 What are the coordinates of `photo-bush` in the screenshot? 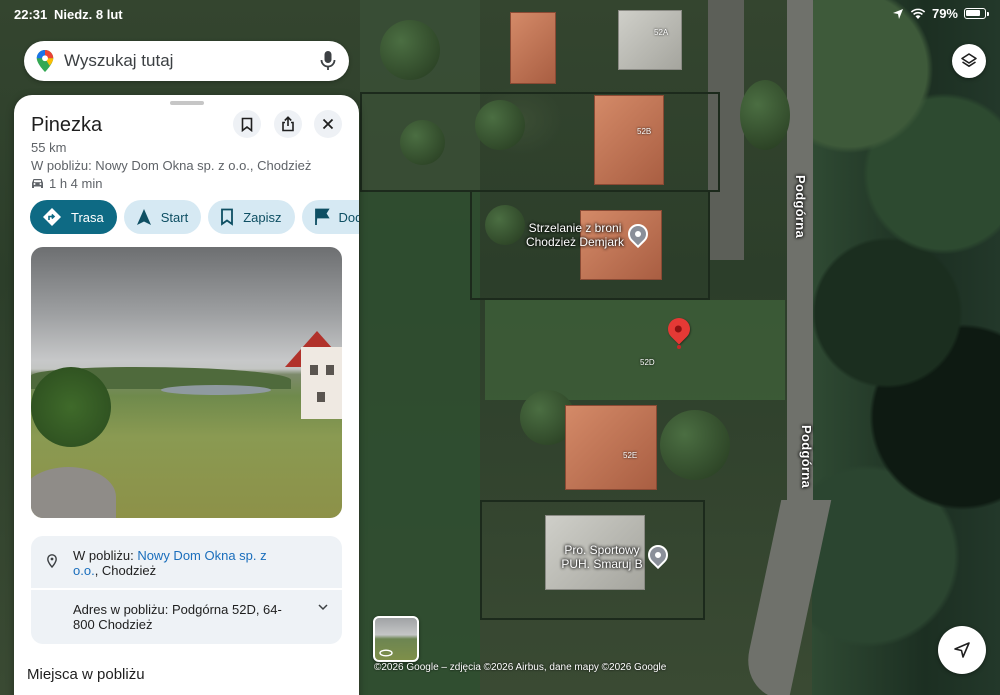 It's located at (71, 407).